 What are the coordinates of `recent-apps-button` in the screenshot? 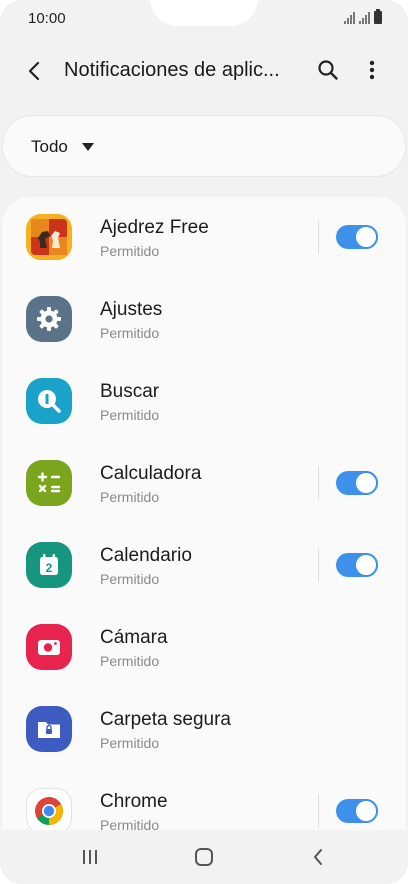 It's located at (90, 857).